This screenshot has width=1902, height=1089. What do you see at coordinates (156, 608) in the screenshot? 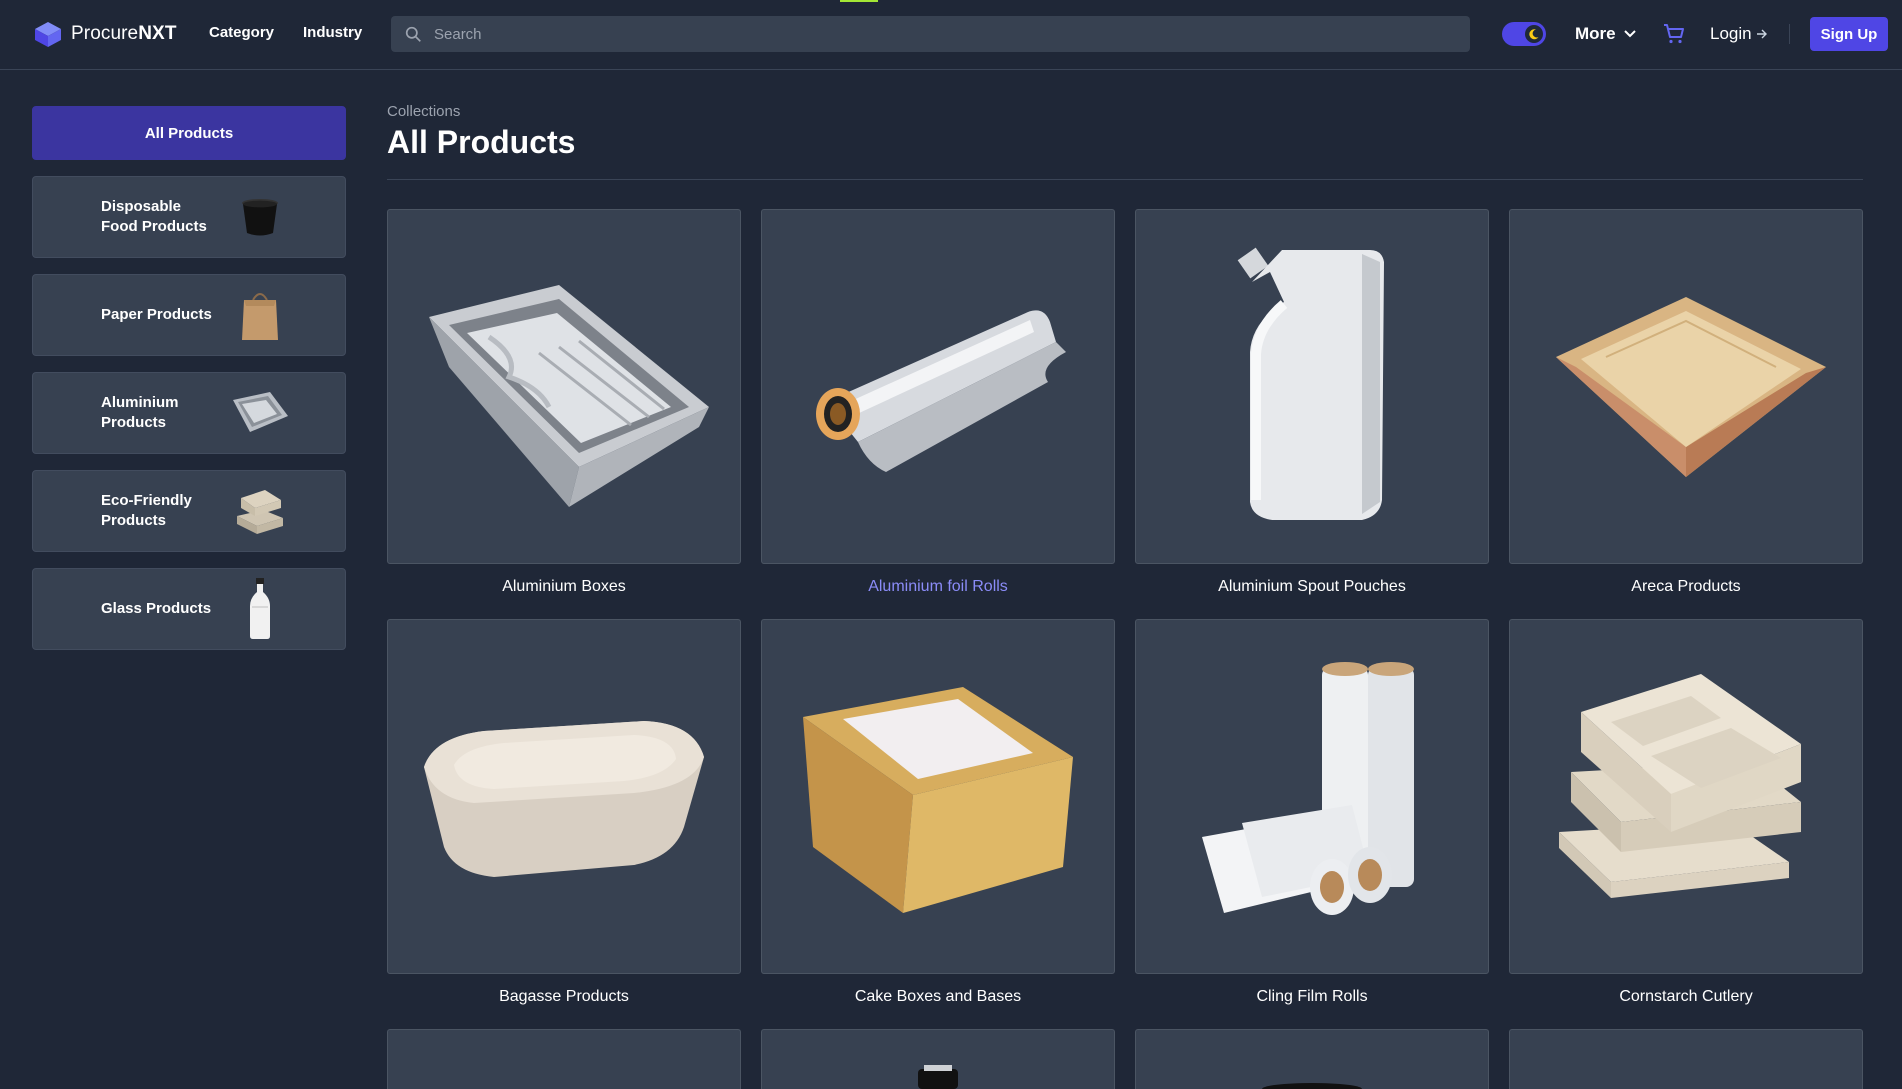
I see `sidebar-item-label: Glass Products` at bounding box center [156, 608].